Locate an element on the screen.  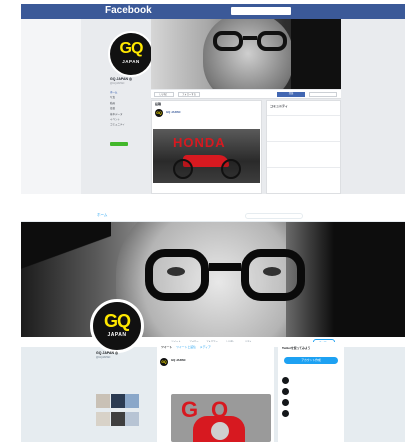
tweet-image-figure-head is located at coordinates (220, 431).